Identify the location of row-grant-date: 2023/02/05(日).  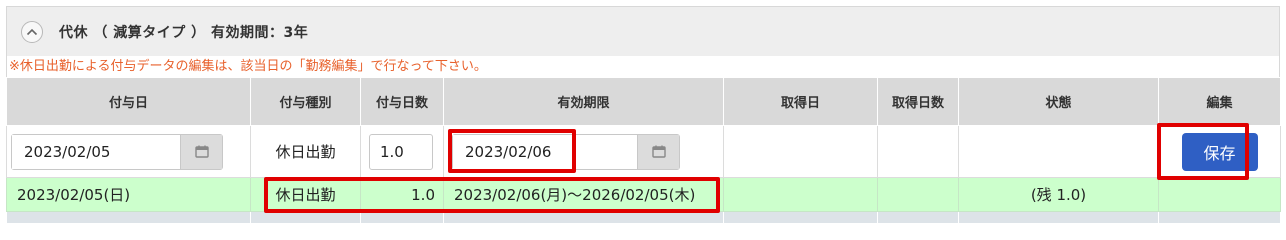
(128, 194).